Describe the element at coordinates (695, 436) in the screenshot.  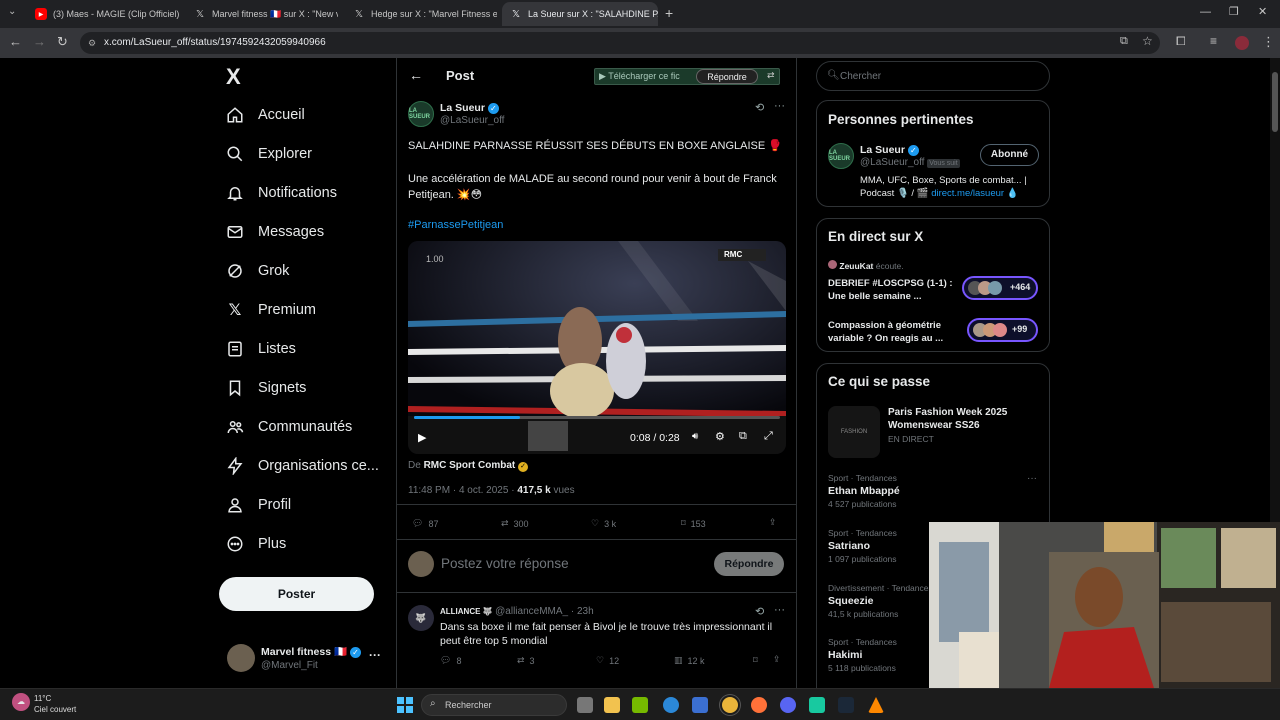
I see `volume-icon: 🔊︎` at that location.